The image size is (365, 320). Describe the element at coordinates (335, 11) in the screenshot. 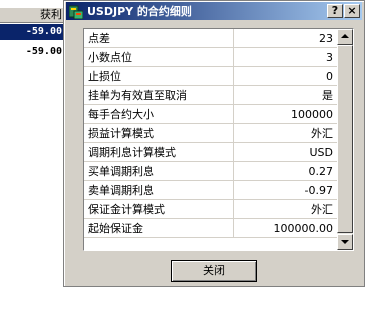

I see `help-button: ?` at that location.